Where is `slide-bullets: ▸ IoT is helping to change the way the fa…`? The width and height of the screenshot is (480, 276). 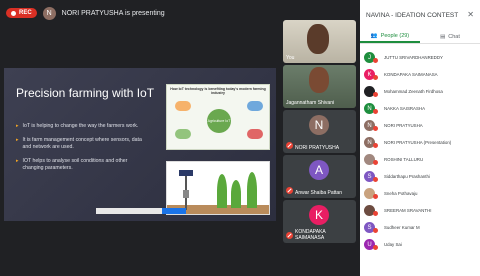
slide-bullets: ▸ IoT is helping to change the way the fa… is located at coordinates (81, 151).